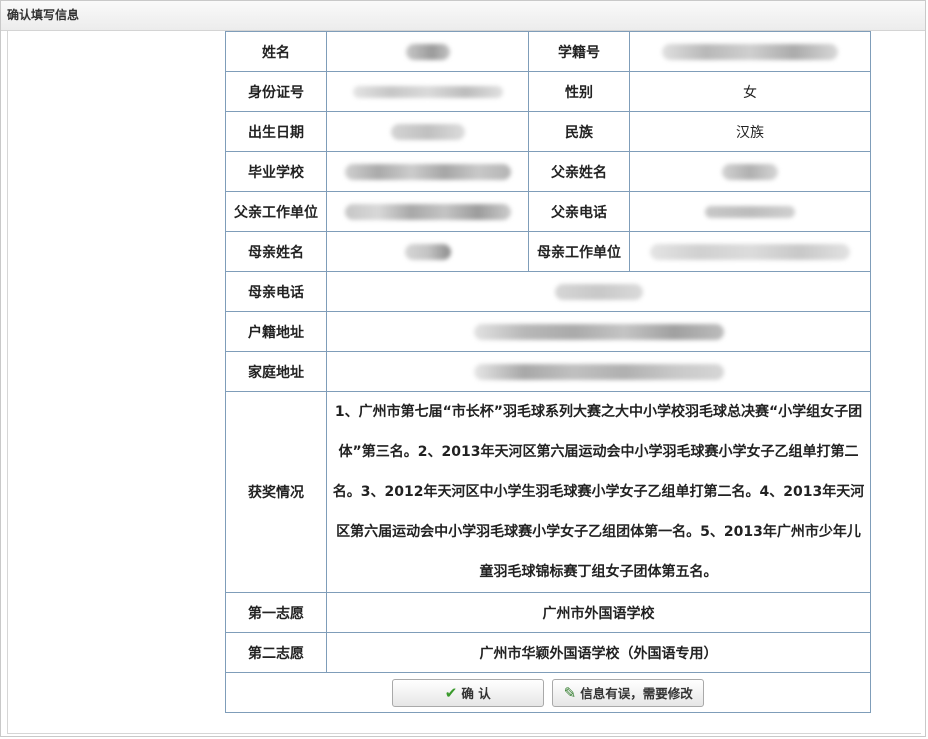  I want to click on redacted-father-work, so click(427, 211).